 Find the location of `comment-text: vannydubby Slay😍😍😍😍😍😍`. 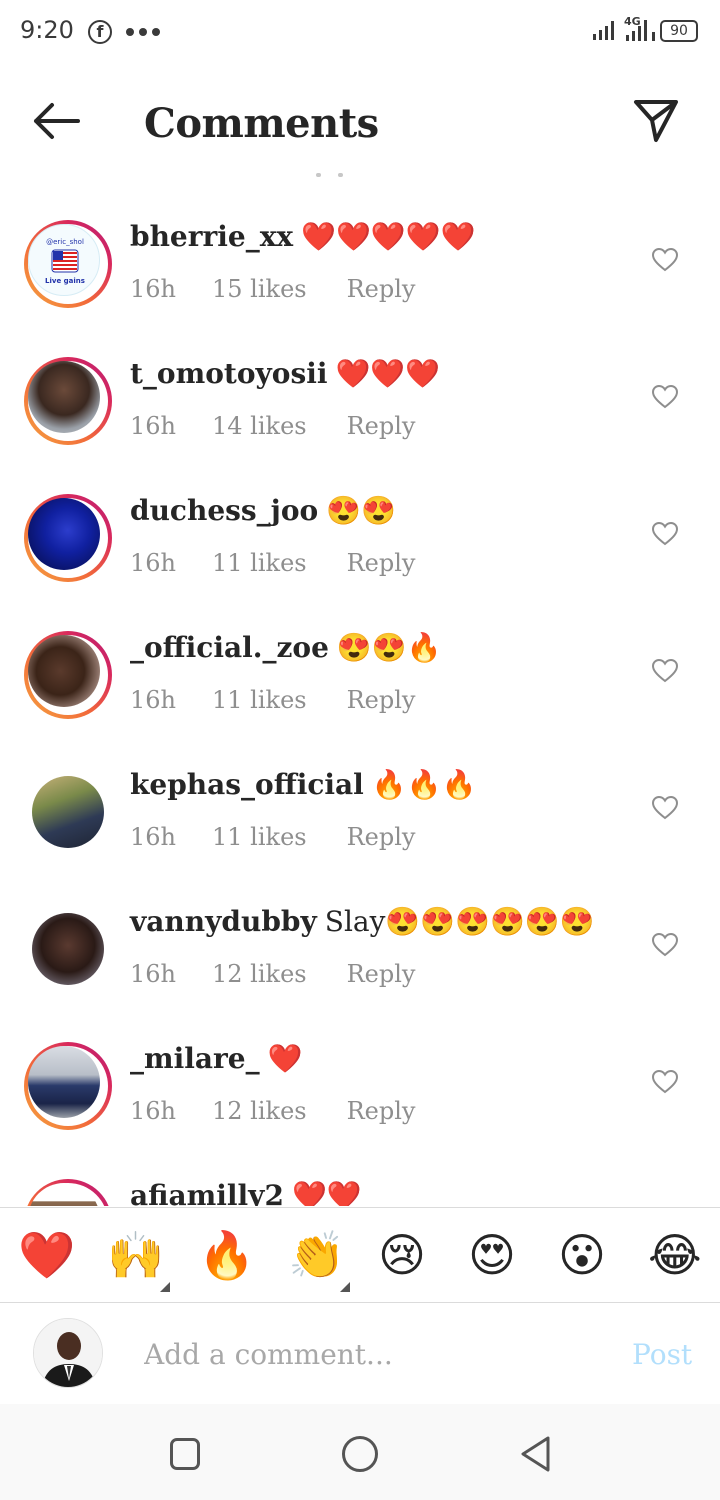

comment-text: vannydubby Slay😍😍😍😍😍😍 is located at coordinates (362, 921).